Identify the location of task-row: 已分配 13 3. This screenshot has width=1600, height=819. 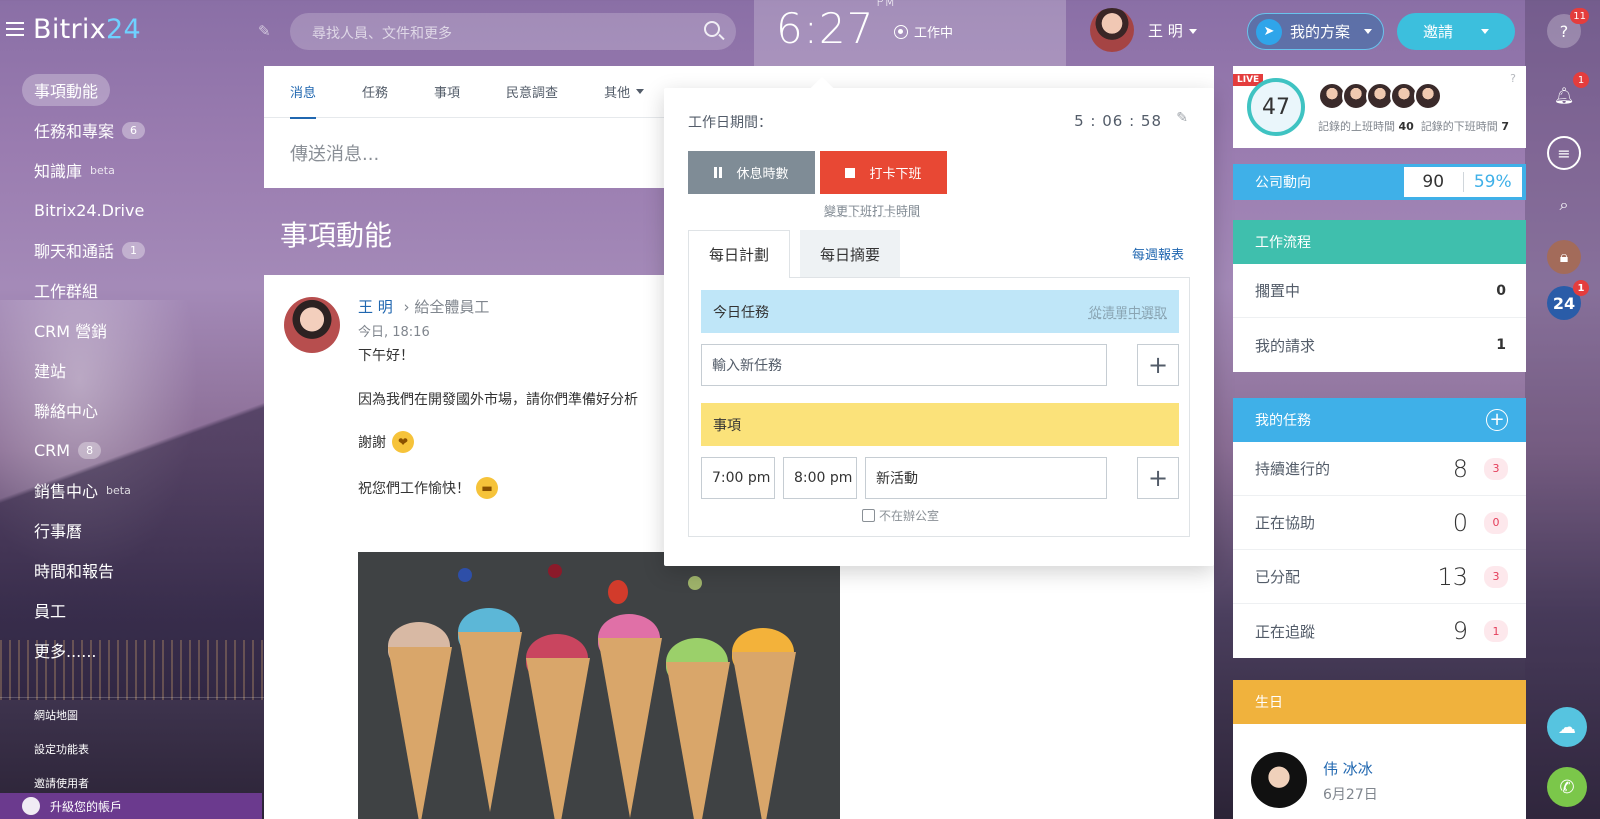
(1379, 577).